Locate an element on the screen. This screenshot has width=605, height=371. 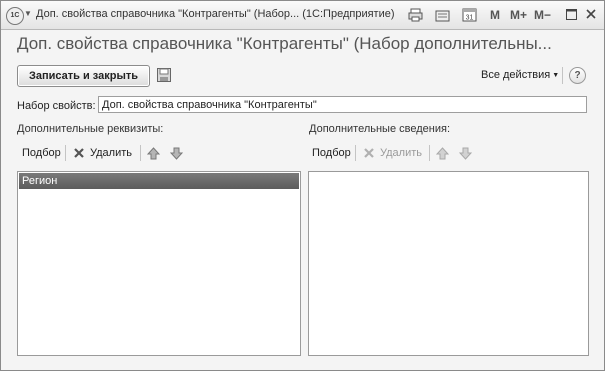
list-item: Регион is located at coordinates (159, 181).